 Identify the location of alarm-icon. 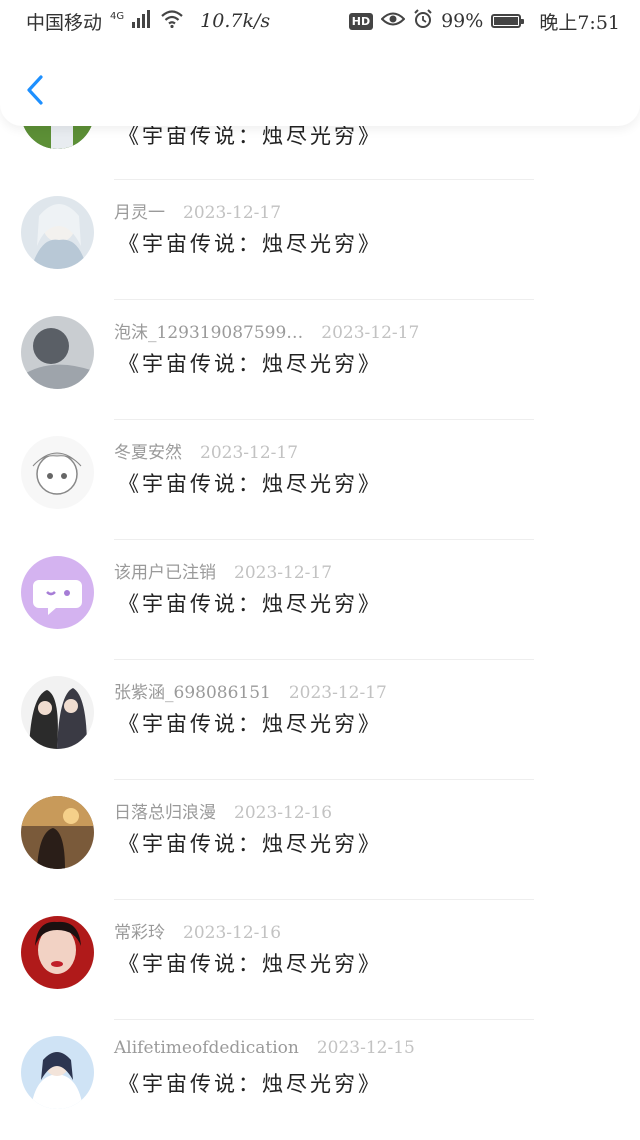
(423, 21).